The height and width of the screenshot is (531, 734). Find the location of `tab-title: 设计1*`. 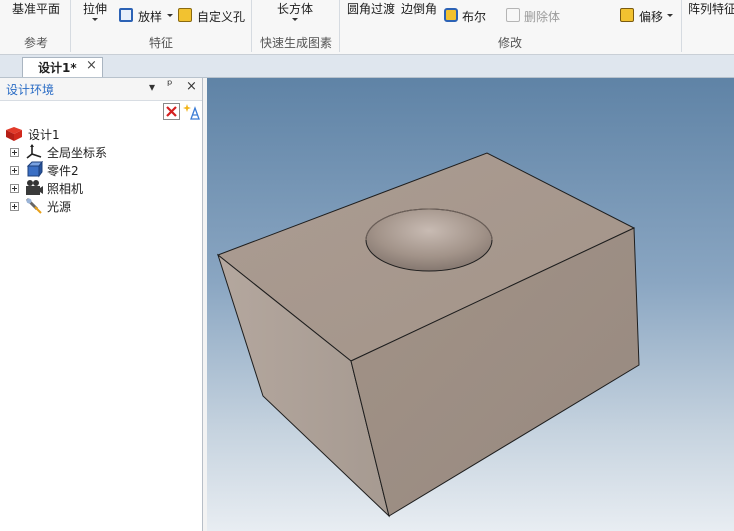

tab-title: 设计1* is located at coordinates (57, 68).